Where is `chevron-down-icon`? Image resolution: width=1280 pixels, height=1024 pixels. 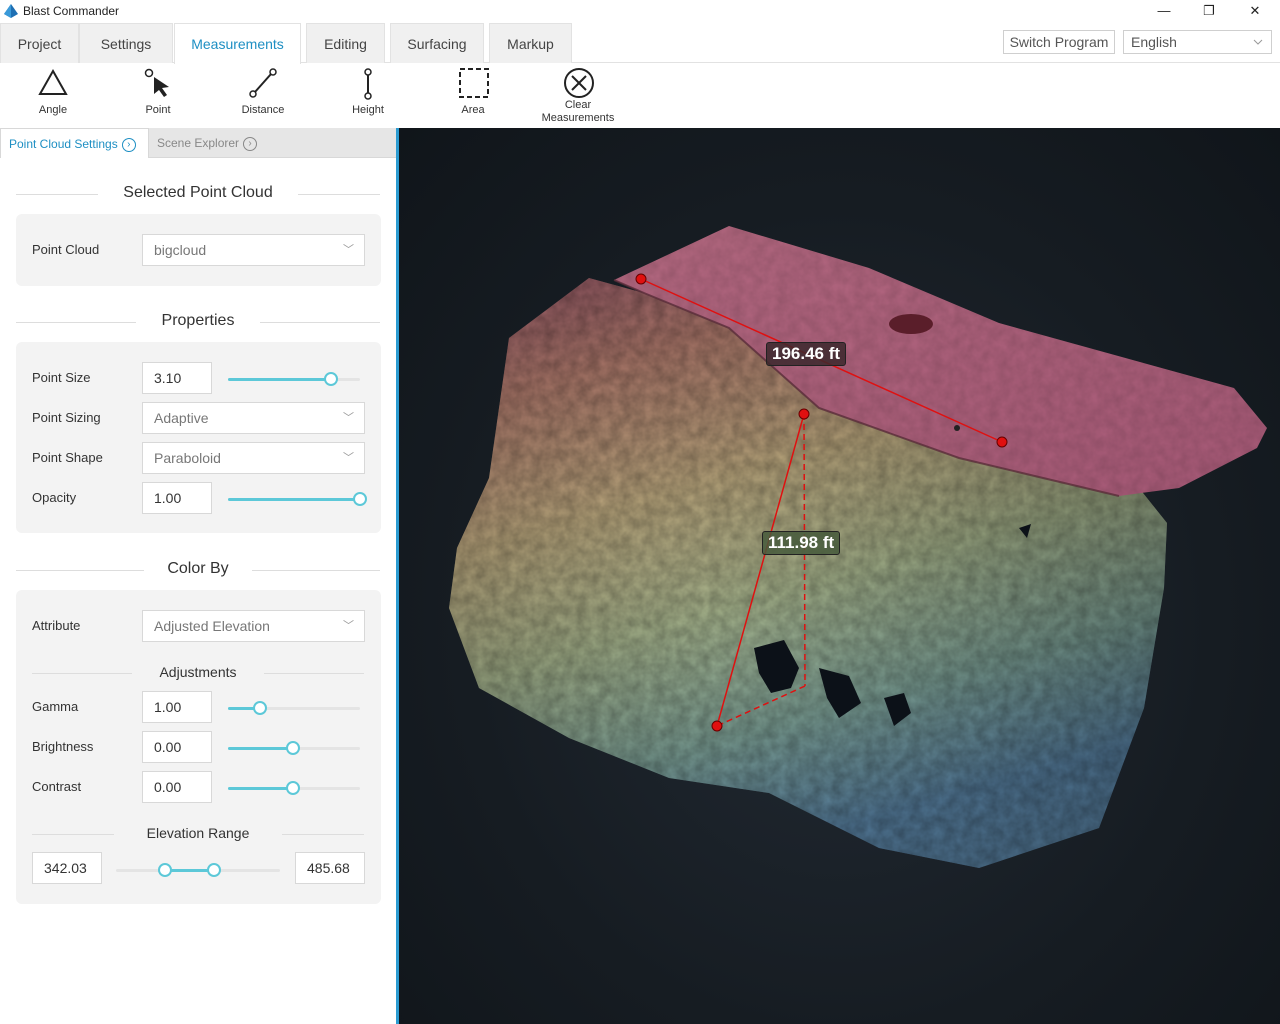 chevron-down-icon is located at coordinates (1258, 45).